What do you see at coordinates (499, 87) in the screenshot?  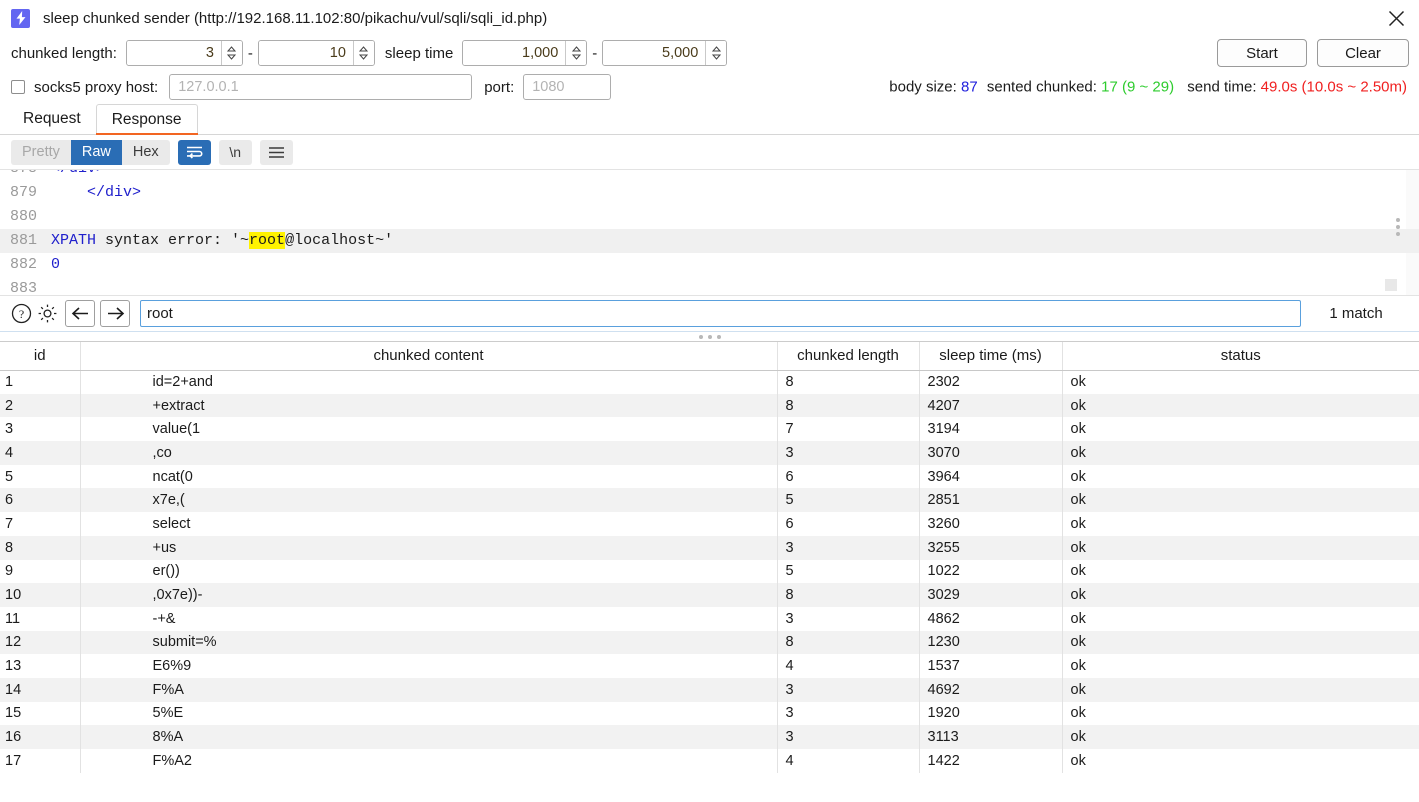 I see `port-label: port:` at bounding box center [499, 87].